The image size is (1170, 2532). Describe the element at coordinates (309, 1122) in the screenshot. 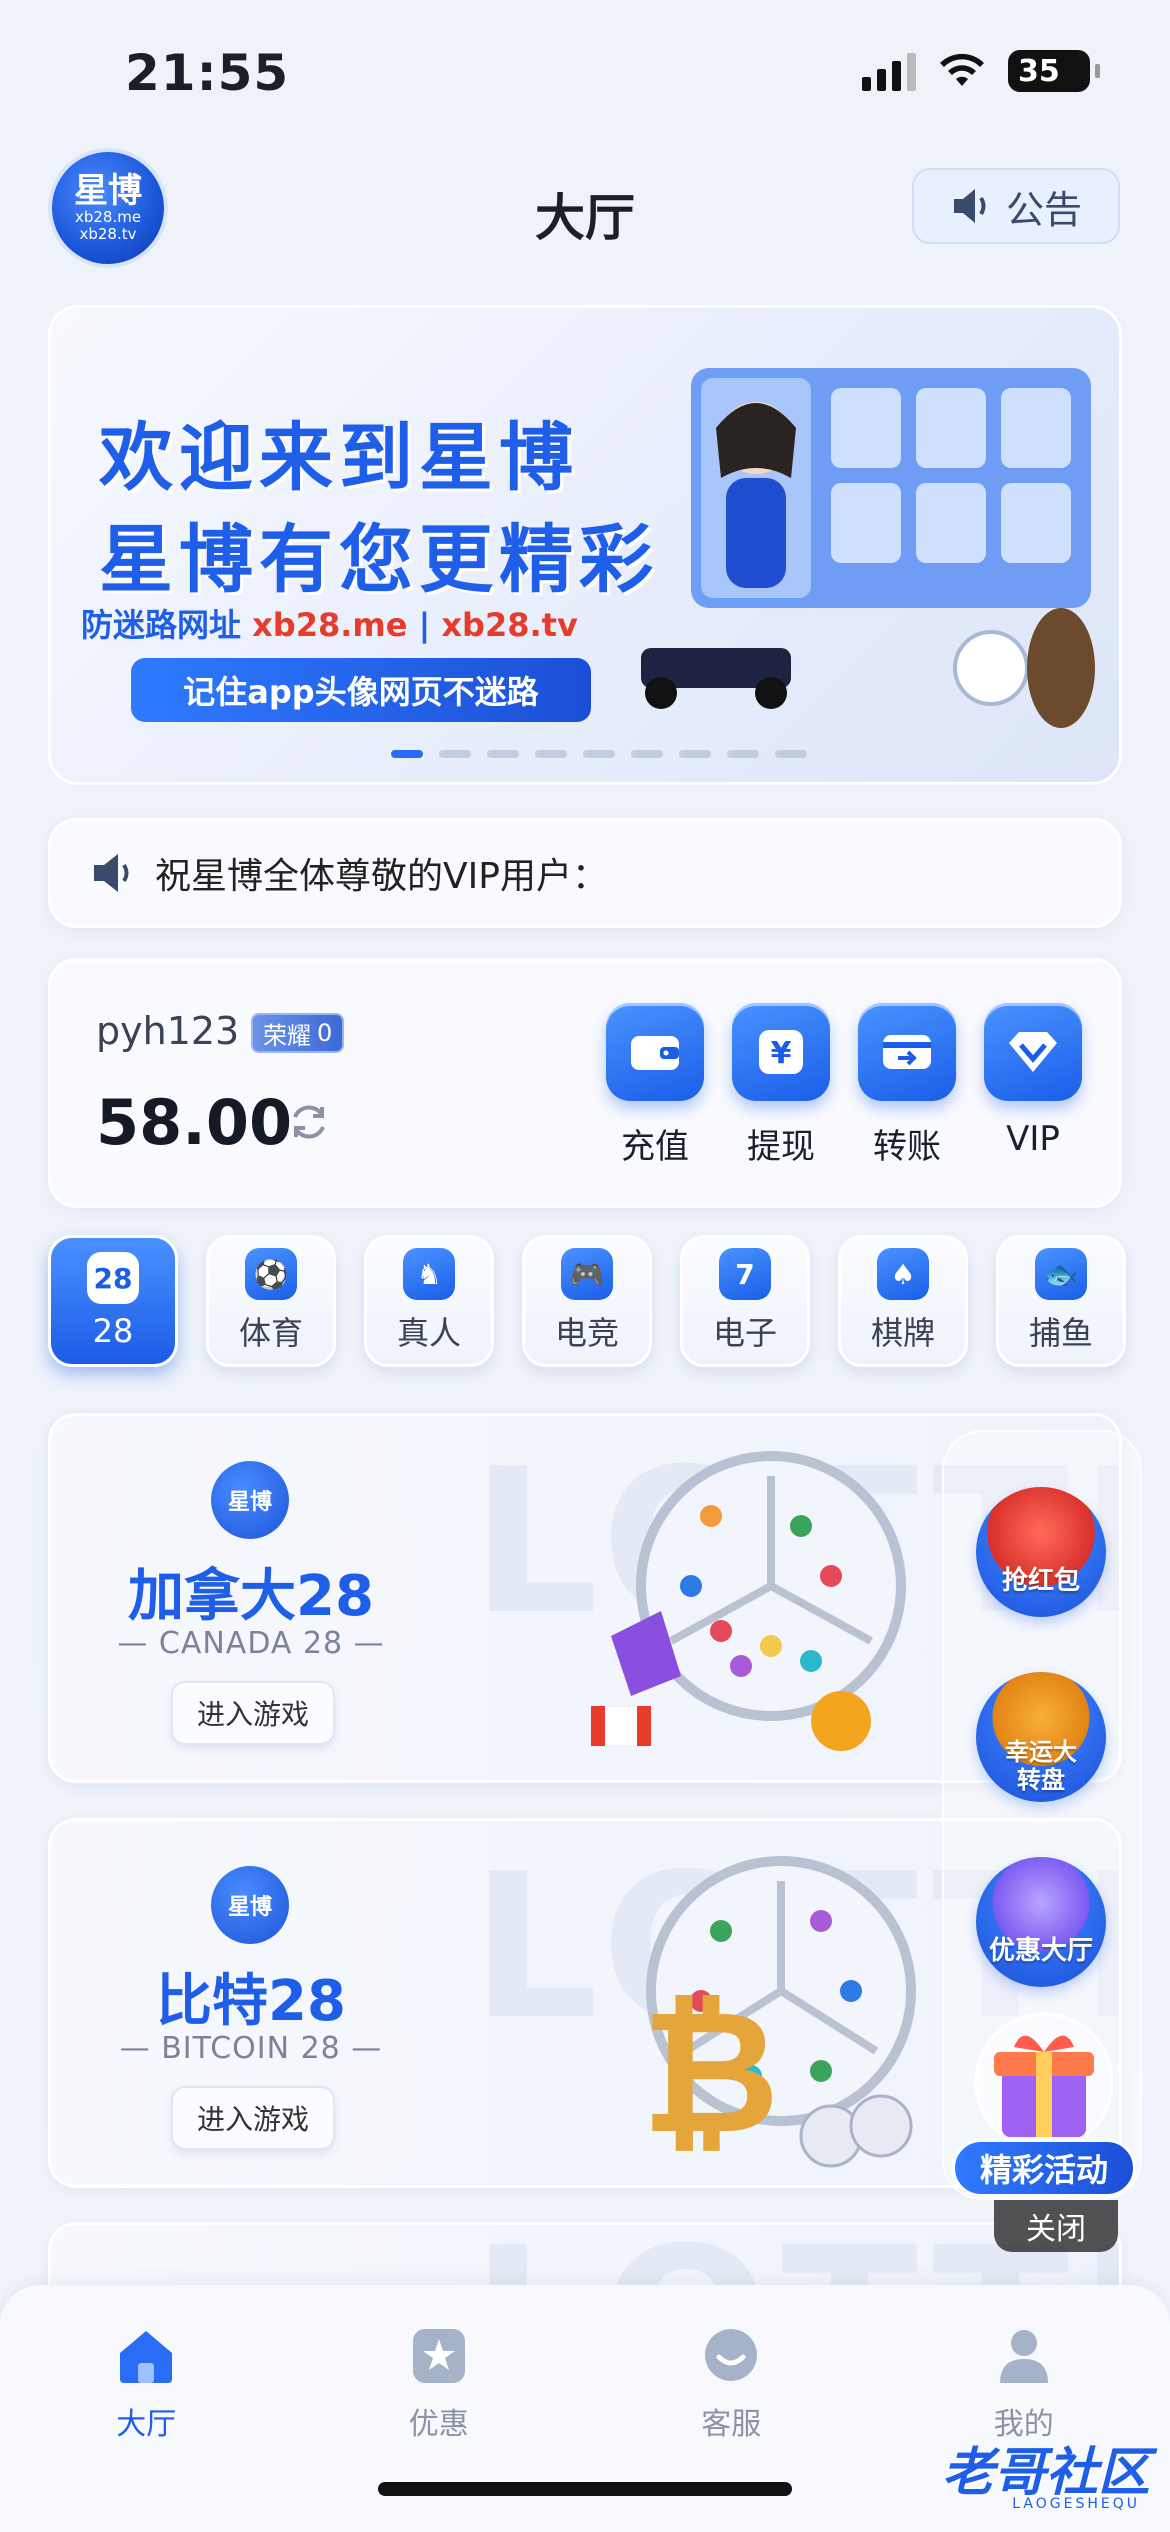

I see `refresh-icon` at that location.